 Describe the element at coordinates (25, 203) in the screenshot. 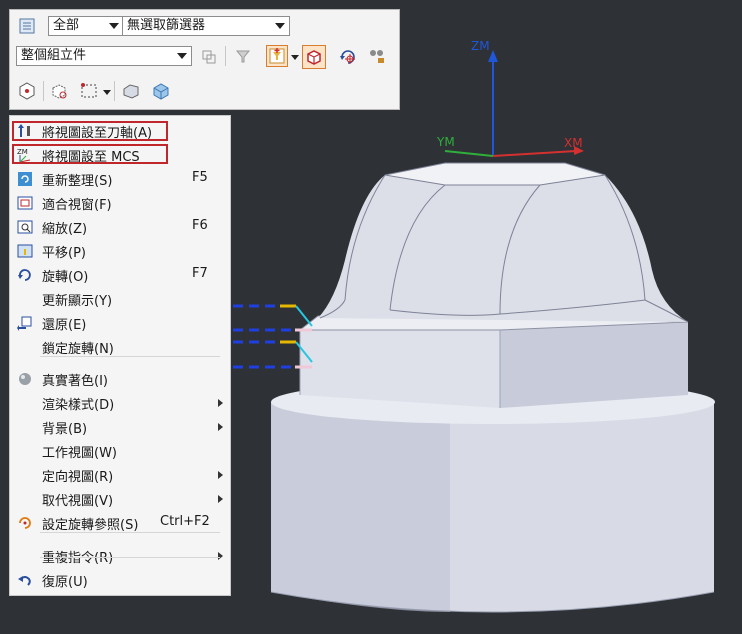

I see `fit-window-icon` at that location.